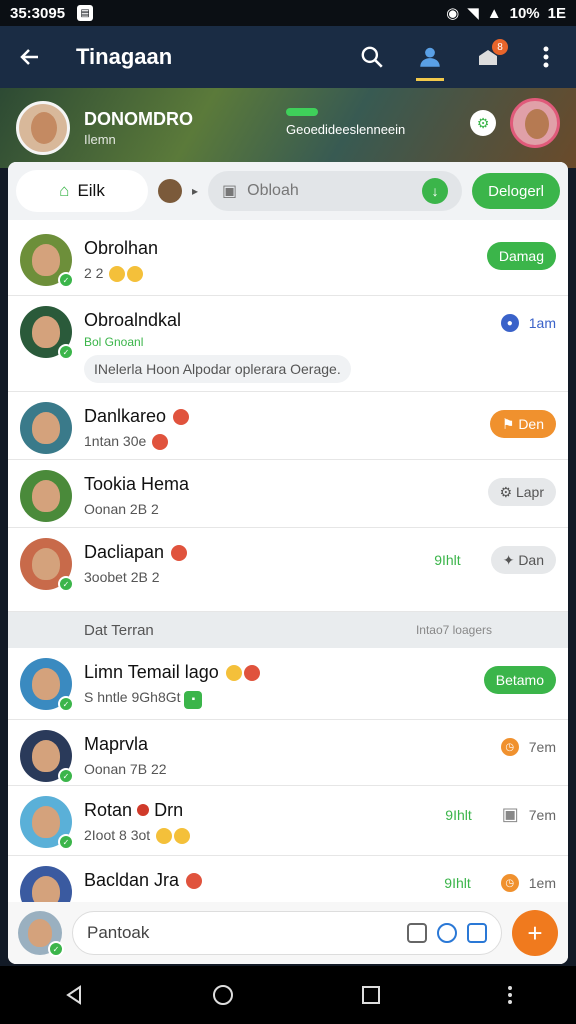 The width and height of the screenshot is (576, 1024). Describe the element at coordinates (288, 570) in the screenshot. I see `list-item: ✓ Dacliapan 3oobet 2B 2 9Ihlt ✦ Dan` at that location.